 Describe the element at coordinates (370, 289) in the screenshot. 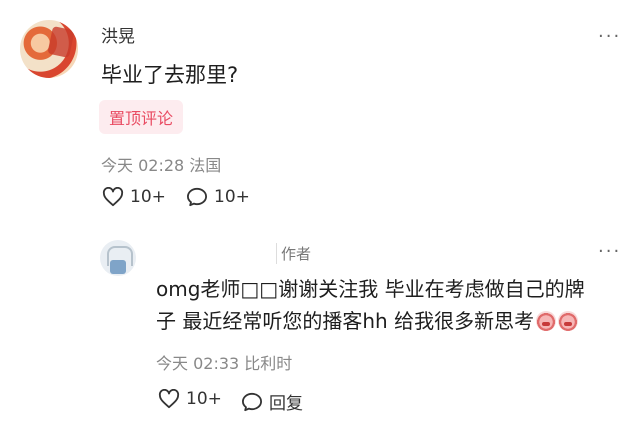

I see `reply-text-line1: omg老师□□谢谢关注我 毕业在考虑做自己的牌` at that location.